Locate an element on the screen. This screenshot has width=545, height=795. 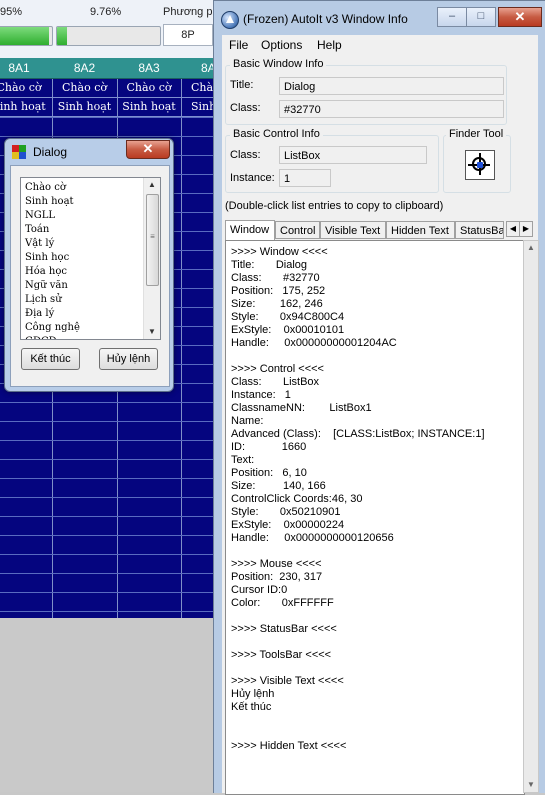
control-class-label: Class: is located at coordinates (245, 155).